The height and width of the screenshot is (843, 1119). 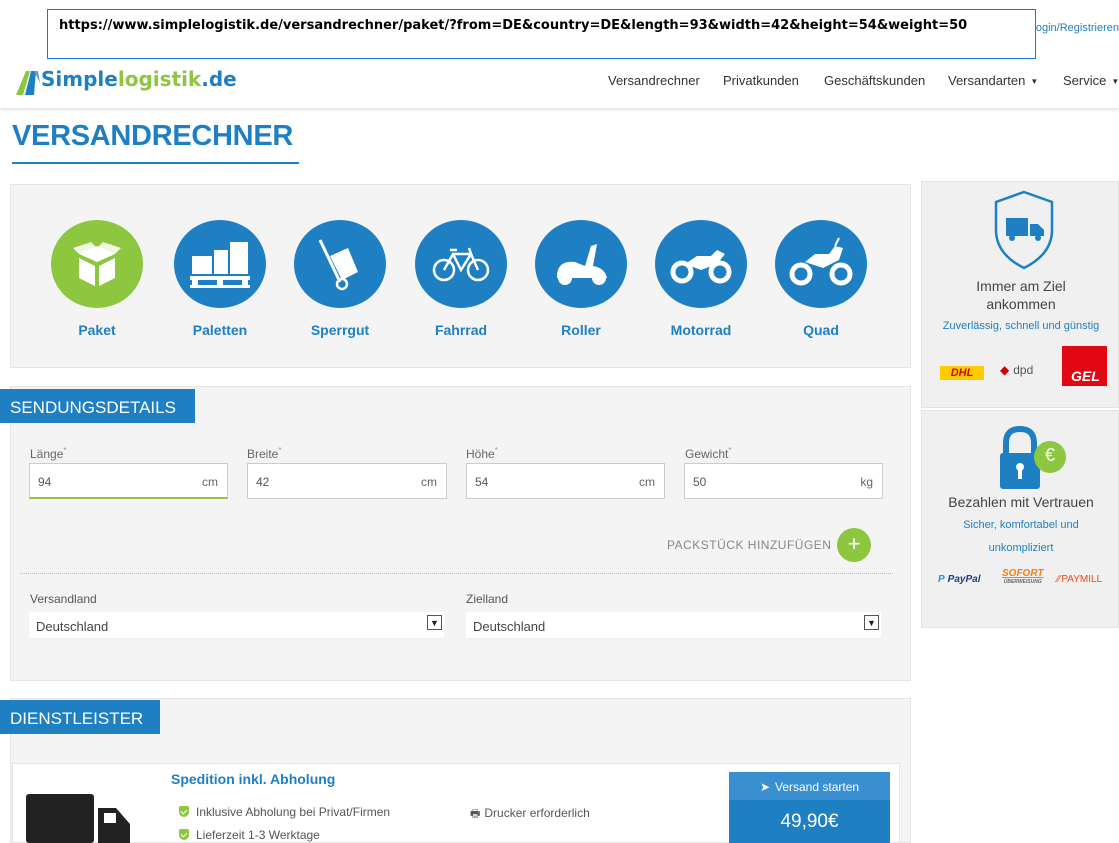 I want to click on sidebar-title-2: Bezahlen mit Vertrauen, so click(x=1021, y=502).